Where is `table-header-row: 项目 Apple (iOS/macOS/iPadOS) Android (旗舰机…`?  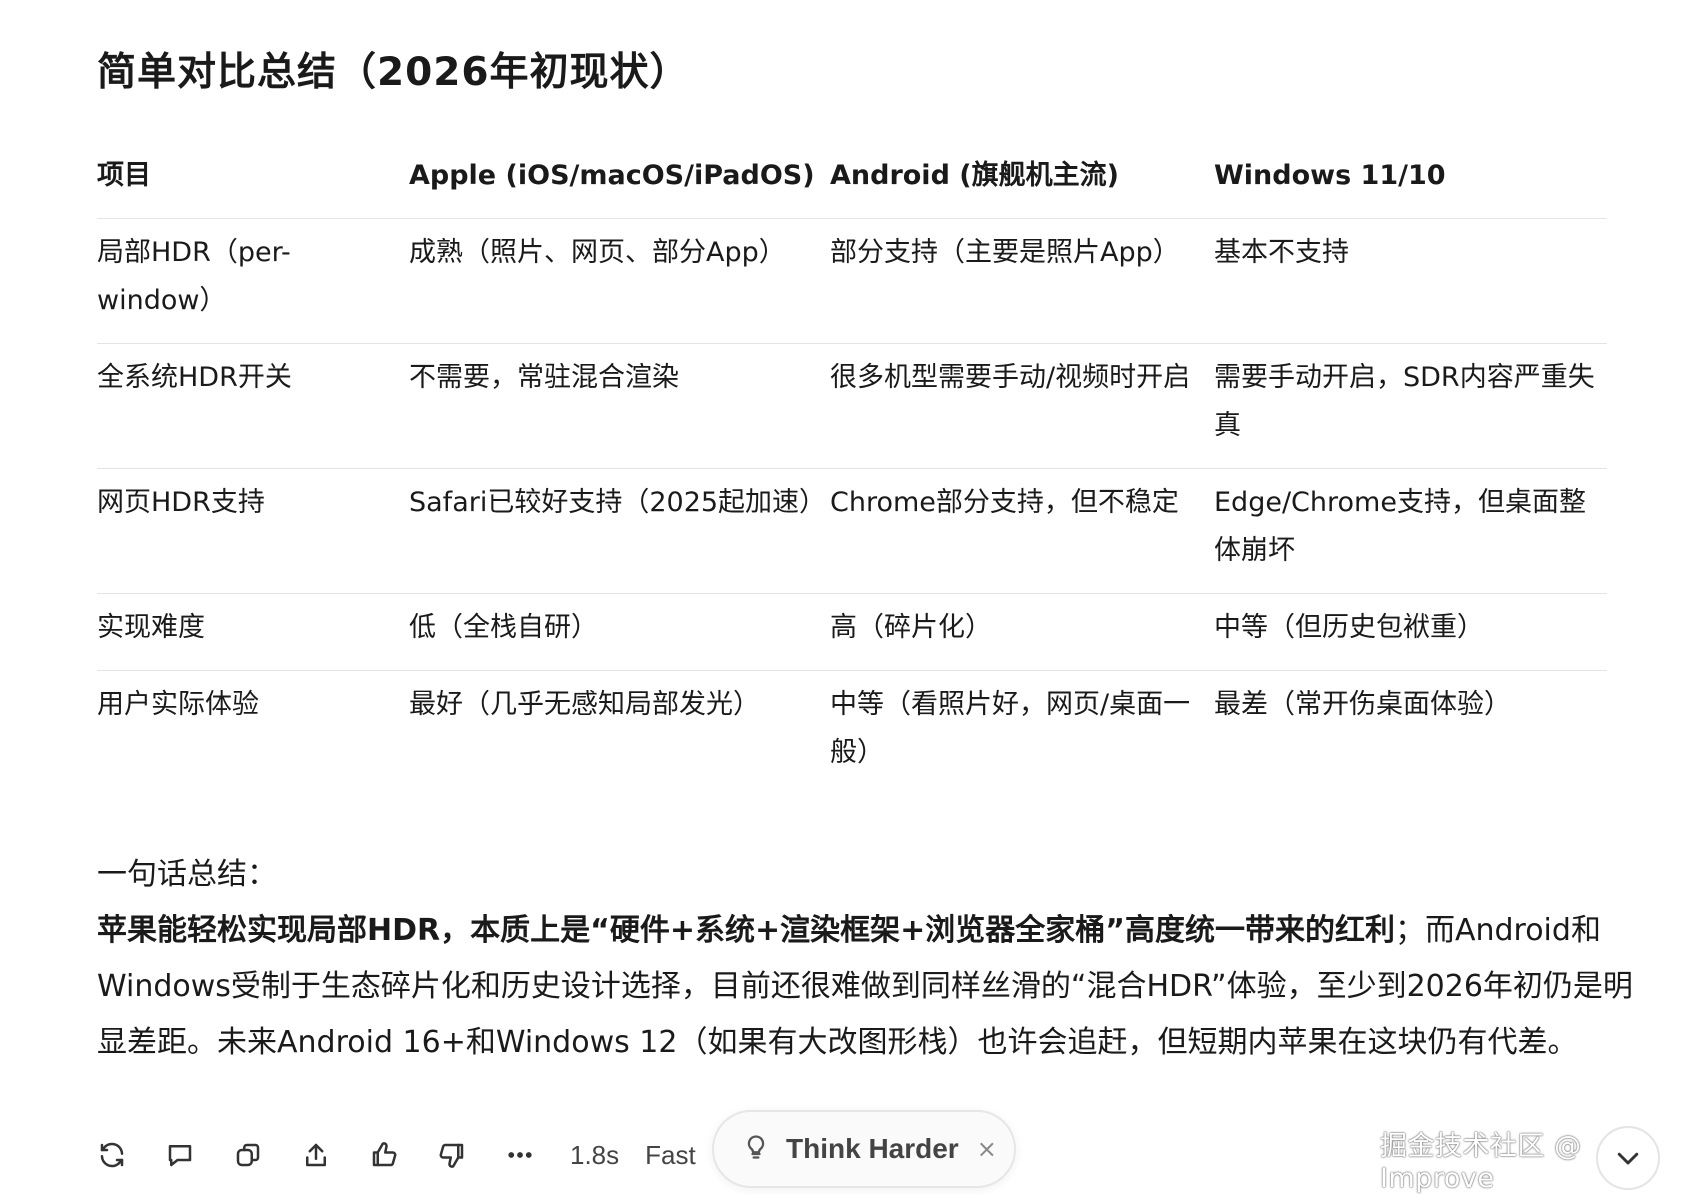 table-header-row: 项目 Apple (iOS/macOS/iPadOS) Android (旗舰机… is located at coordinates (852, 185).